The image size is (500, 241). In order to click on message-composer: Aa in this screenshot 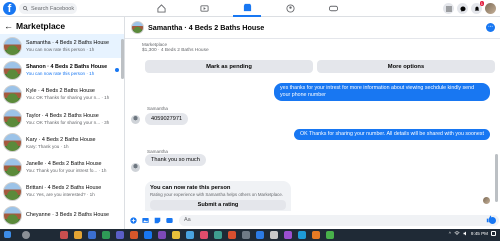, I will do `click(312, 220)`.